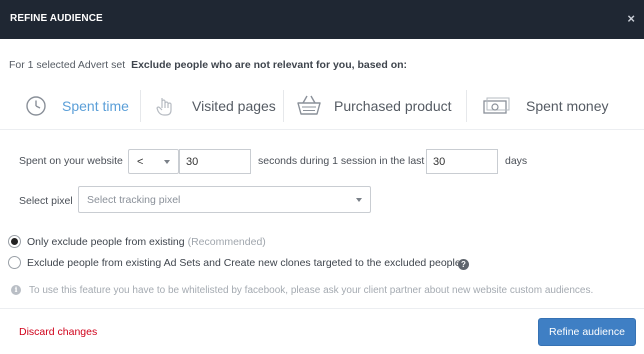  Describe the element at coordinates (58, 332) in the screenshot. I see `discard-changes-link: Discard changes` at that location.